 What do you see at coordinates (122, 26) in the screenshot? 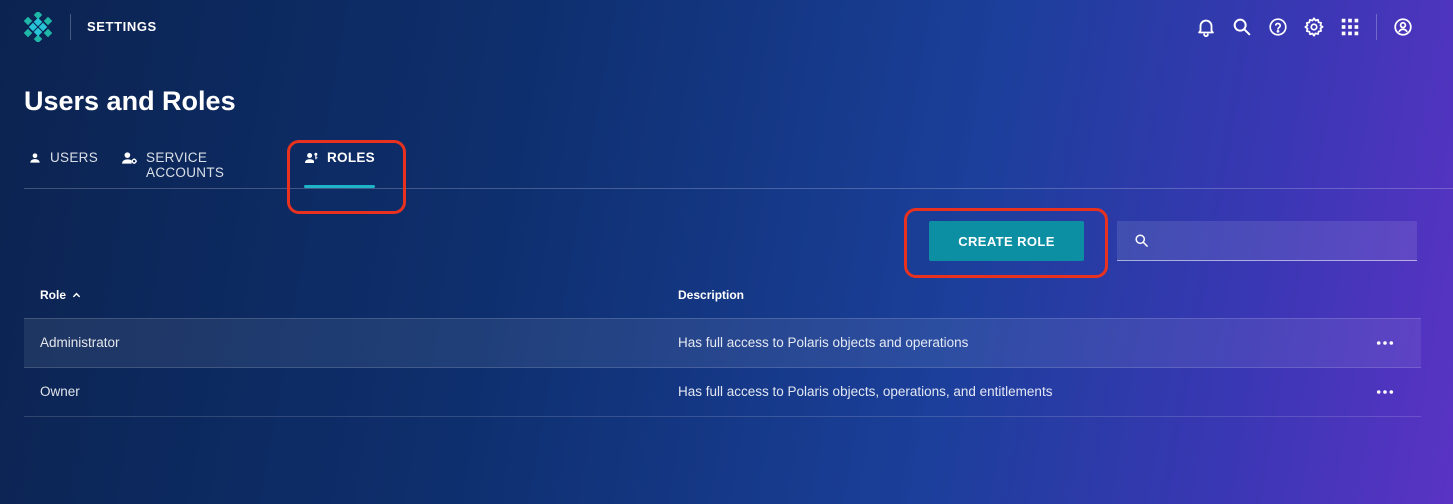
I see `app-title: SETTINGS` at bounding box center [122, 26].